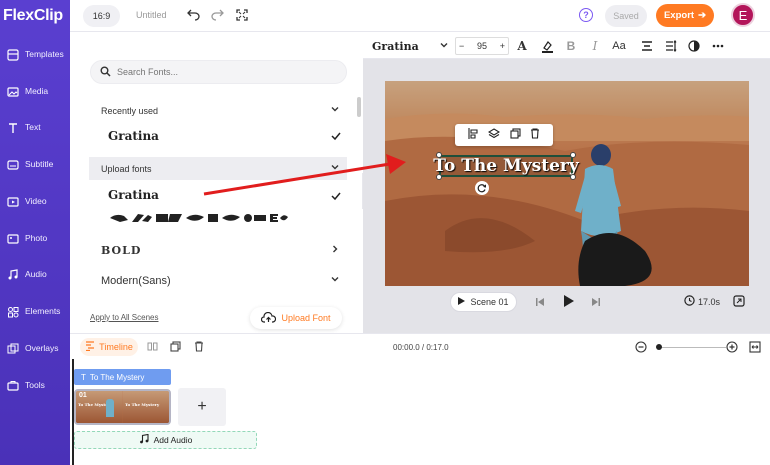 Image resolution: width=770 pixels, height=465 pixels. What do you see at coordinates (586, 15) in the screenshot?
I see `help-icon: ?` at bounding box center [586, 15].